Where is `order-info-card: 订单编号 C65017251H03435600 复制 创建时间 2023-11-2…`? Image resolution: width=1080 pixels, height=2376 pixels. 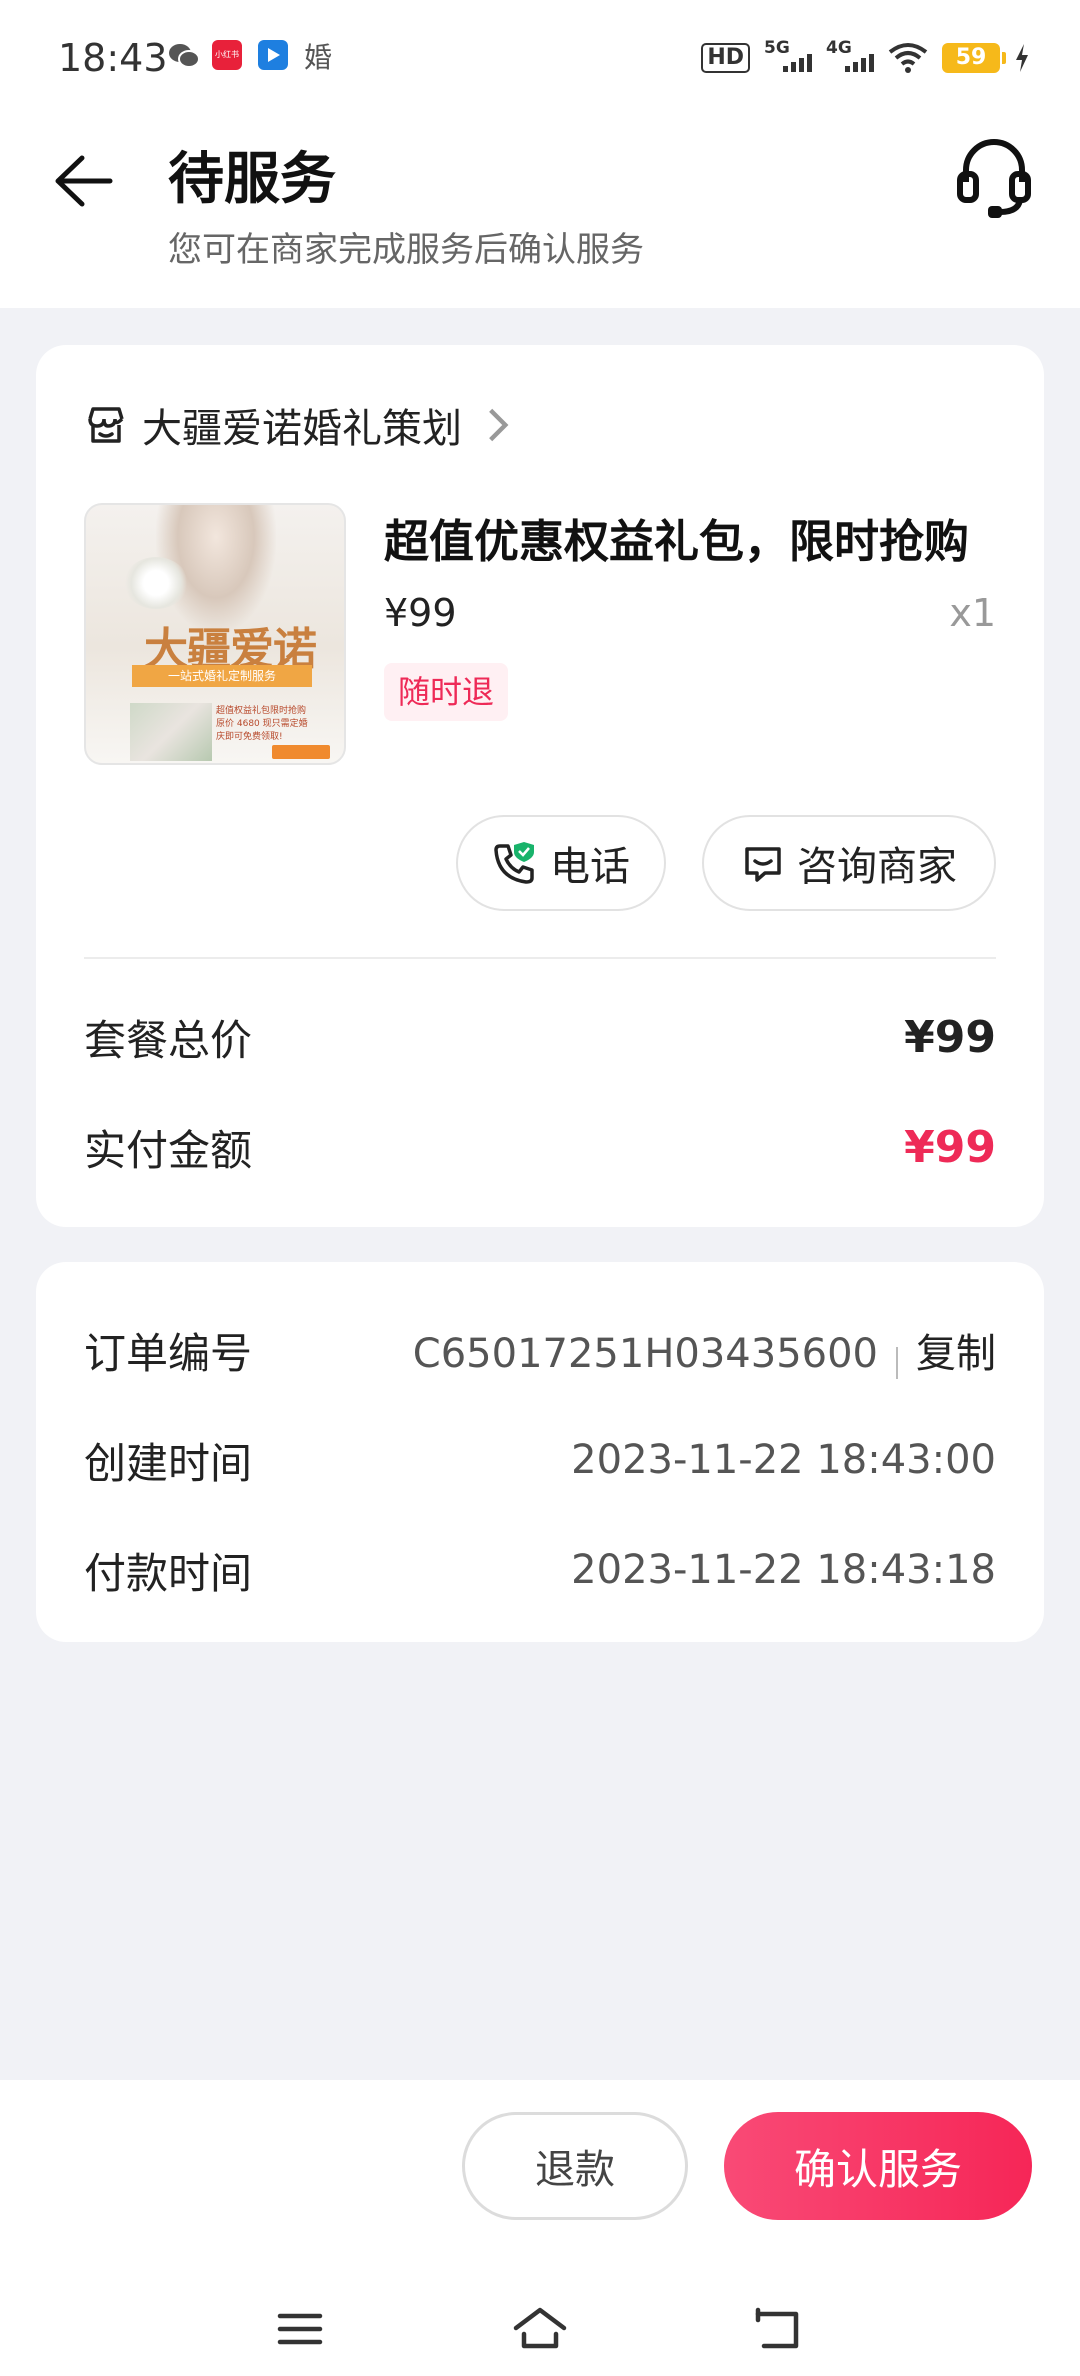
order-info-card: 订单编号 C65017251H03435600 复制 创建时间 2023-11-2… is located at coordinates (540, 1452).